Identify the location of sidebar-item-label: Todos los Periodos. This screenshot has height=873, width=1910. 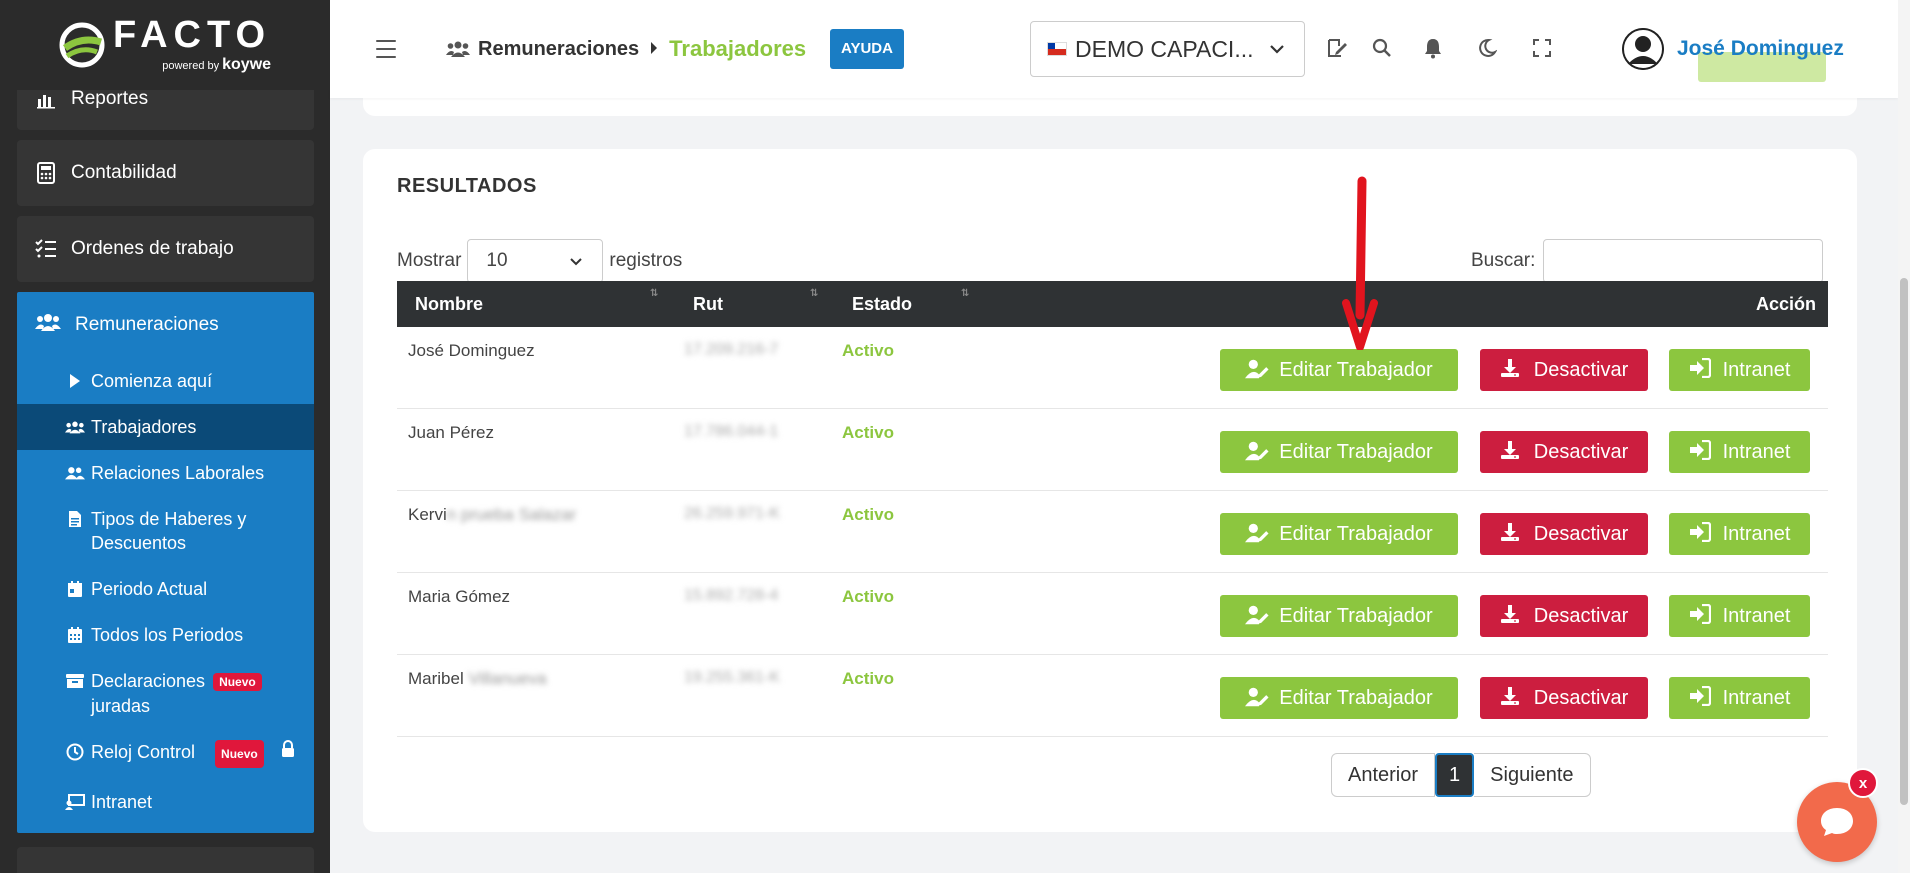
(167, 635).